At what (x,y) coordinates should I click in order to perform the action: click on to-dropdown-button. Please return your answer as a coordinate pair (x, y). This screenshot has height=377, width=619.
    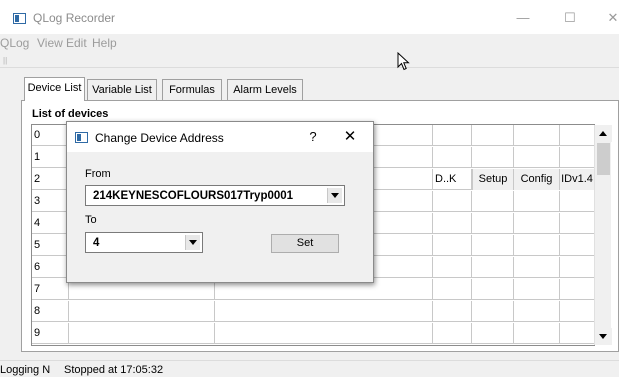
    Looking at the image, I should click on (192, 242).